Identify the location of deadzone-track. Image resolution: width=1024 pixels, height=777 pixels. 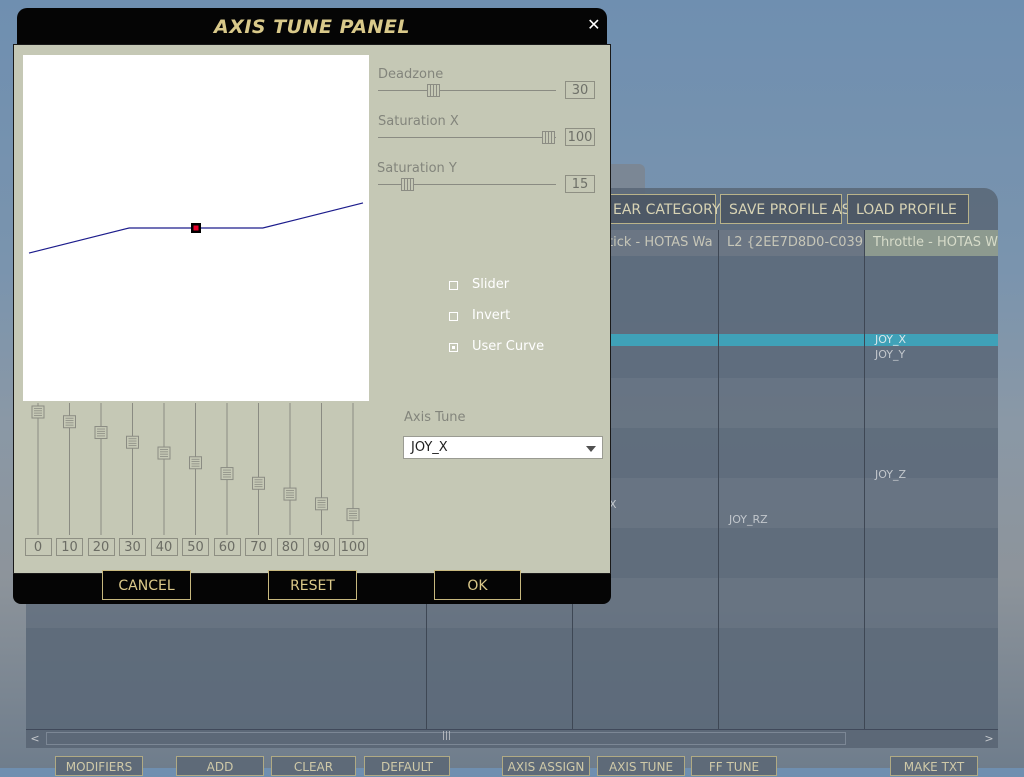
(467, 90).